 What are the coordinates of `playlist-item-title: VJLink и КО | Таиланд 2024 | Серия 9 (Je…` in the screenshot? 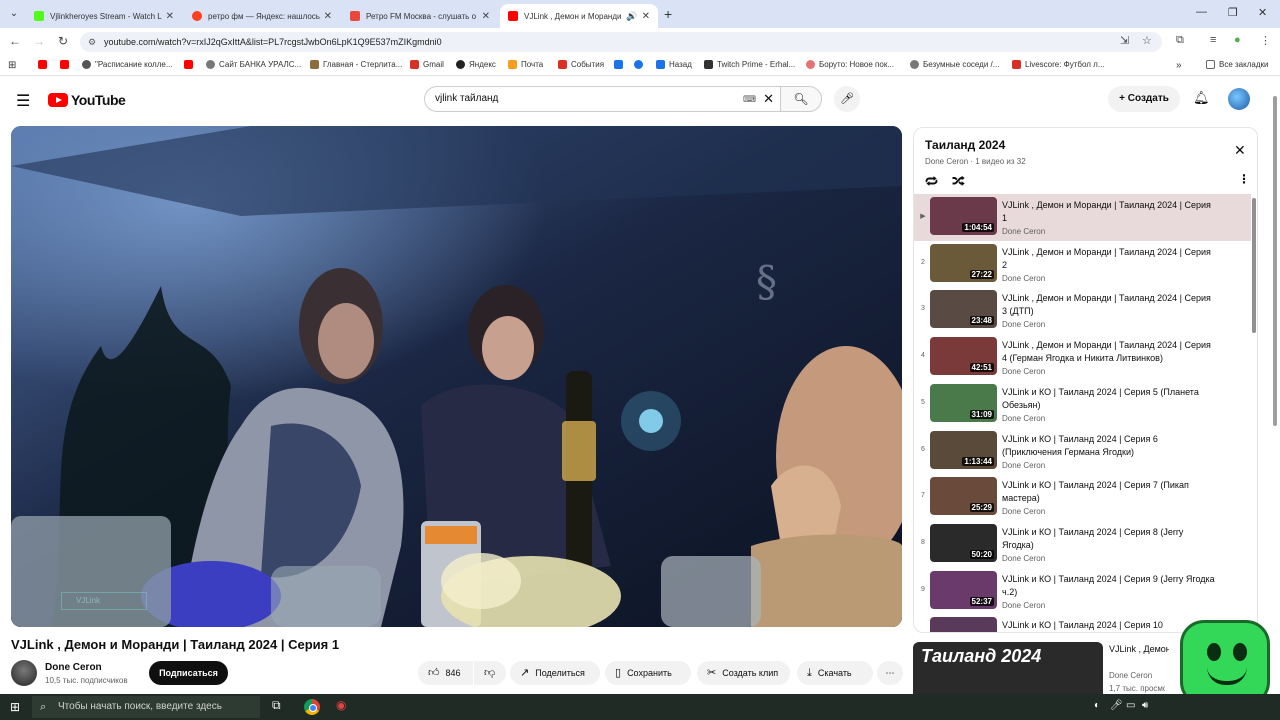 It's located at (1109, 586).